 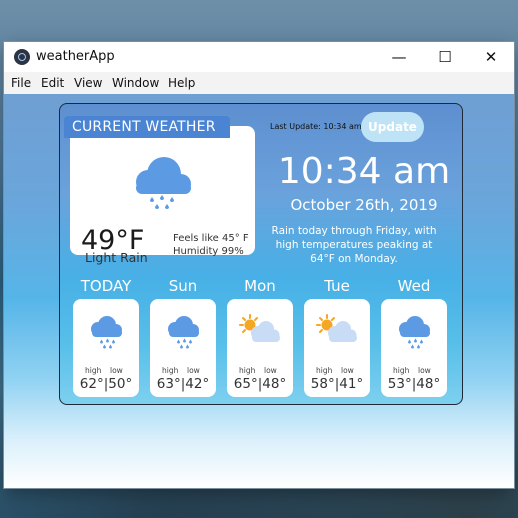 What do you see at coordinates (259, 57) in the screenshot?
I see `title-bar: weatherApp — ☐ ✕` at bounding box center [259, 57].